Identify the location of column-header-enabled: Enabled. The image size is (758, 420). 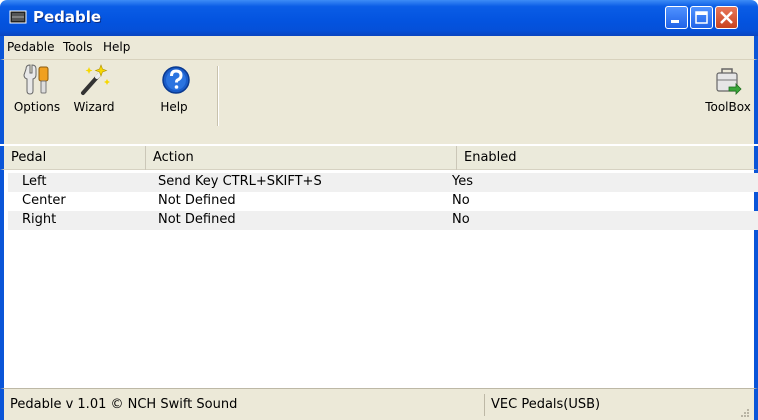
(605, 158).